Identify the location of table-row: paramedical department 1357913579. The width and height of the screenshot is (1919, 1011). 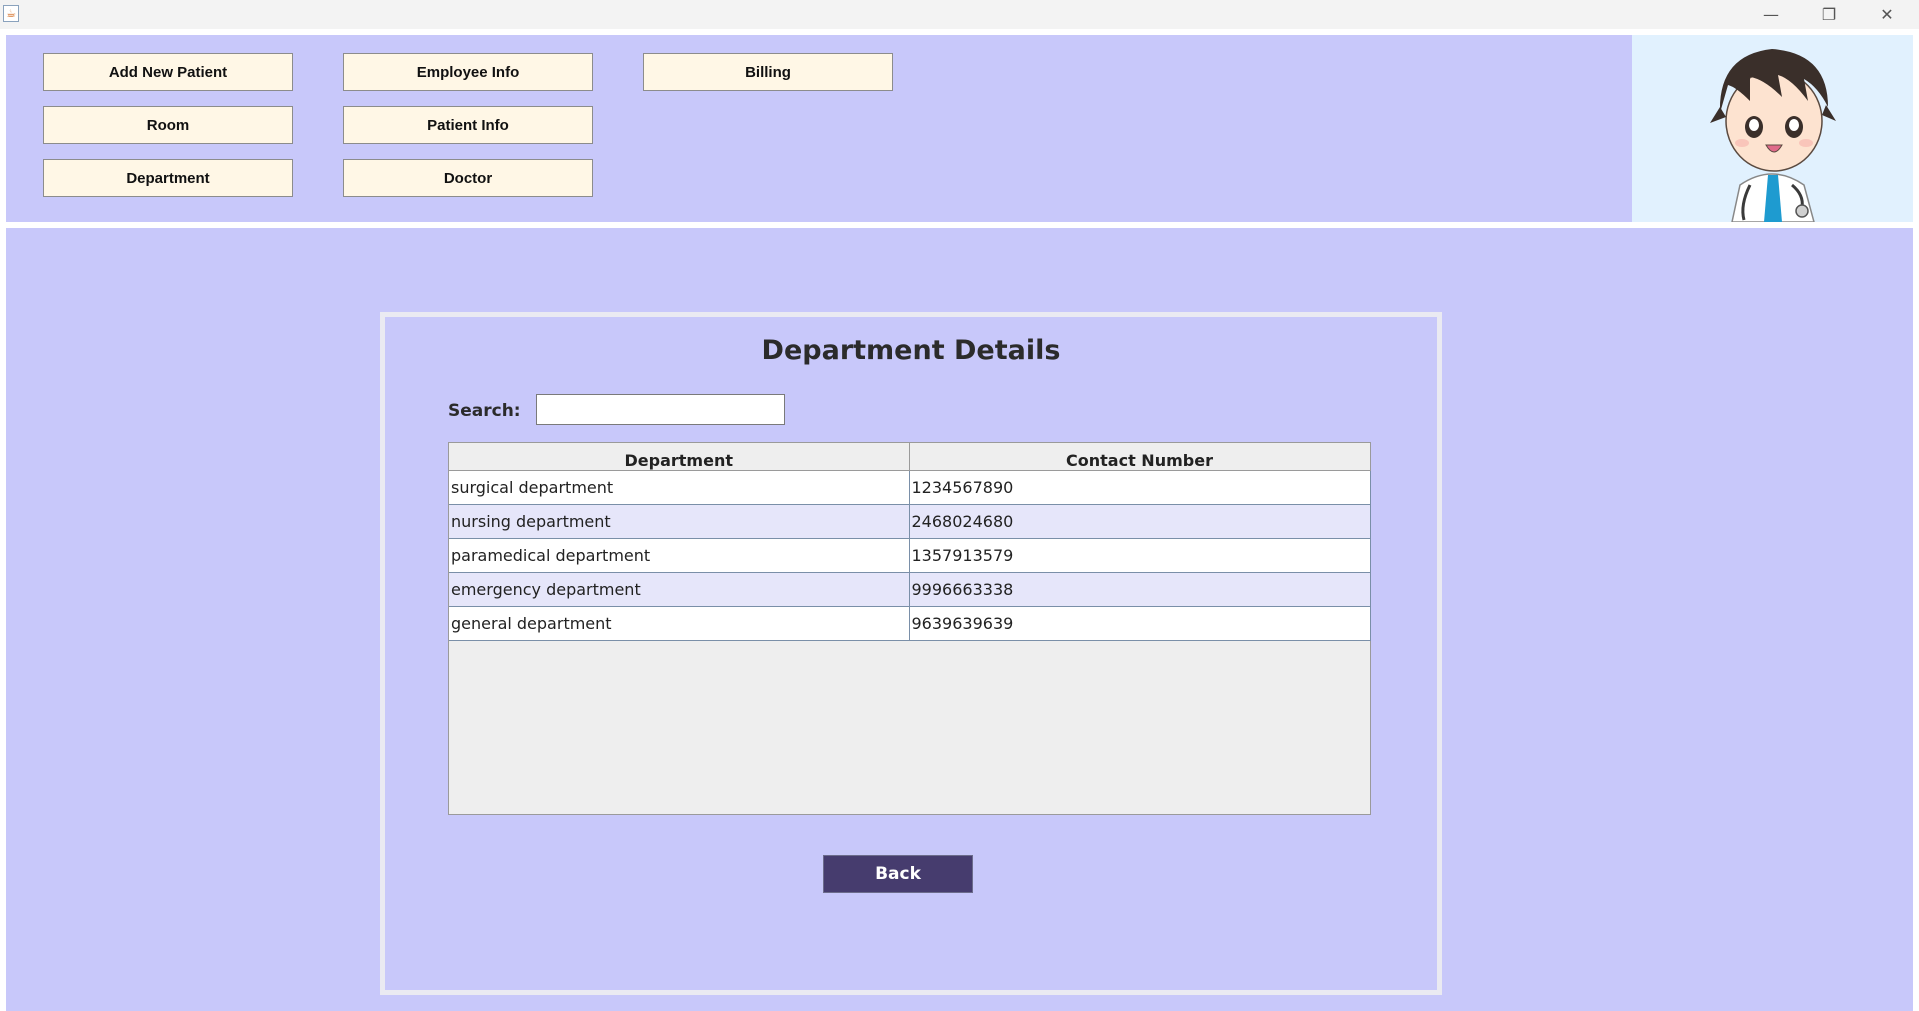
(910, 555).